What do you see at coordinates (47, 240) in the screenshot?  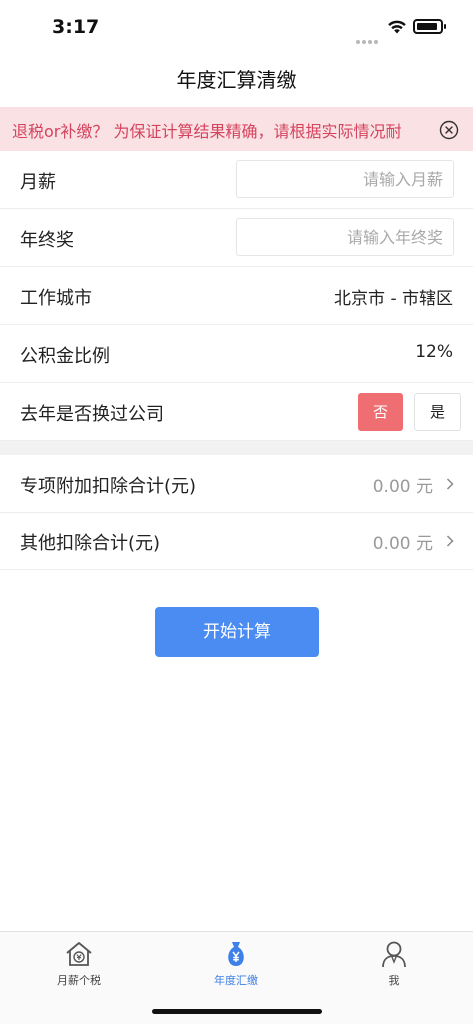 I see `annual-bonus-label: 年终奖` at bounding box center [47, 240].